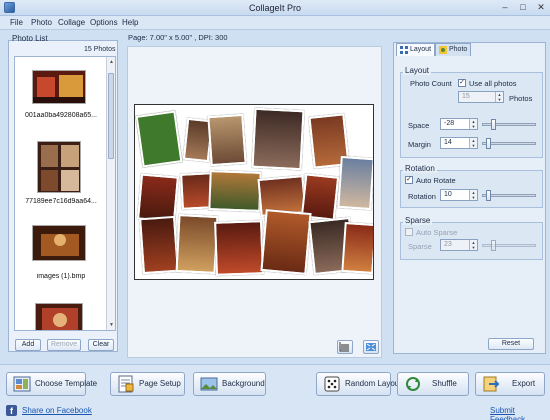 This screenshot has height=420, width=550. Describe the element at coordinates (505, 7) in the screenshot. I see `minimize-button: –` at that location.